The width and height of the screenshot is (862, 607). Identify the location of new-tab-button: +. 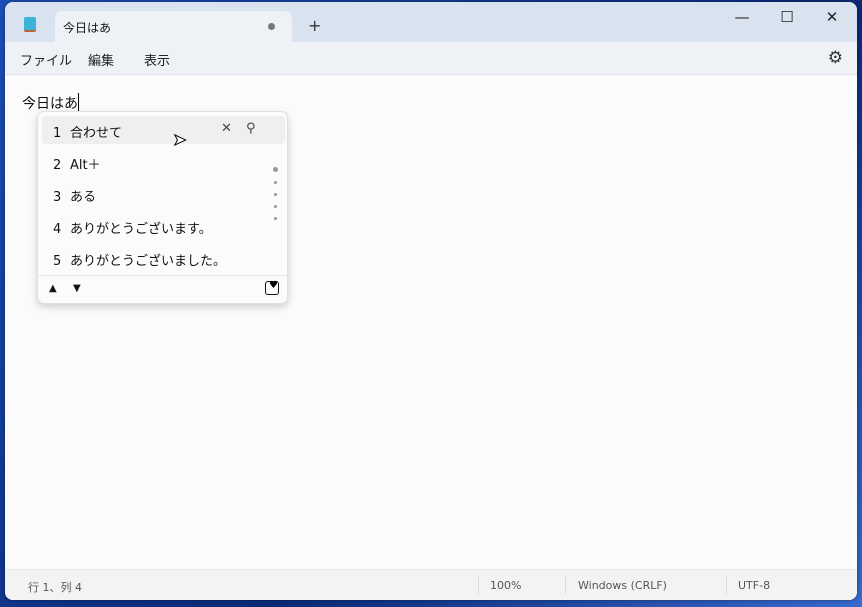
(314, 25).